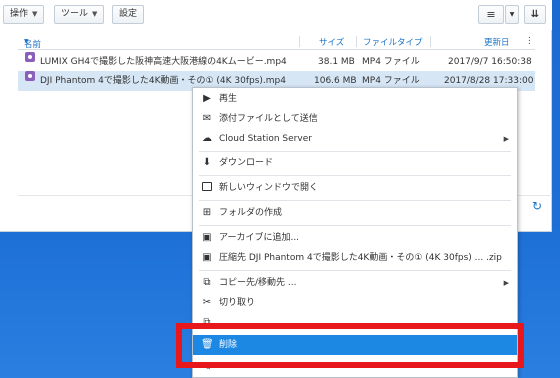 This screenshot has width=560, height=378. Describe the element at coordinates (207, 212) in the screenshot. I see `add-folder-icon: ⊞` at that location.